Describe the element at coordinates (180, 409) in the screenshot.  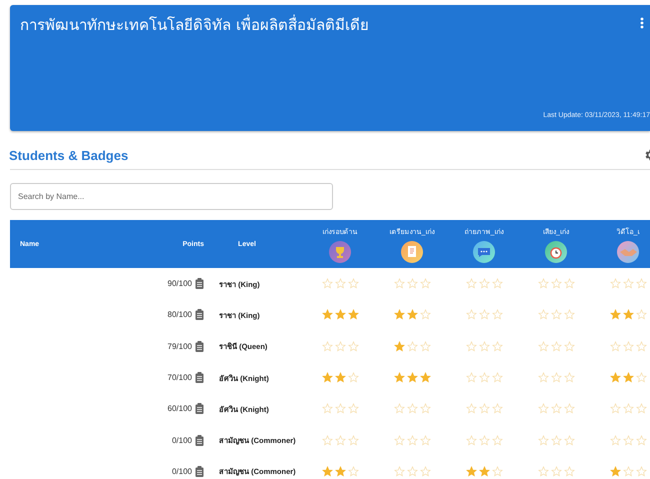
I see `points-text: 60/100` at that location.